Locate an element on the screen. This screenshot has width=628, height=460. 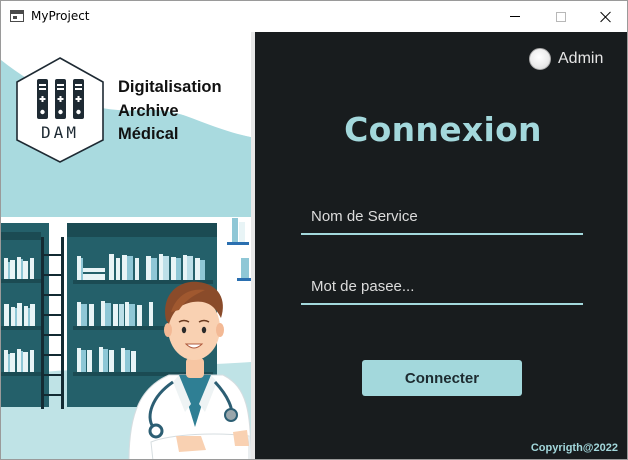
username-field: Nom de Service is located at coordinates (442, 216).